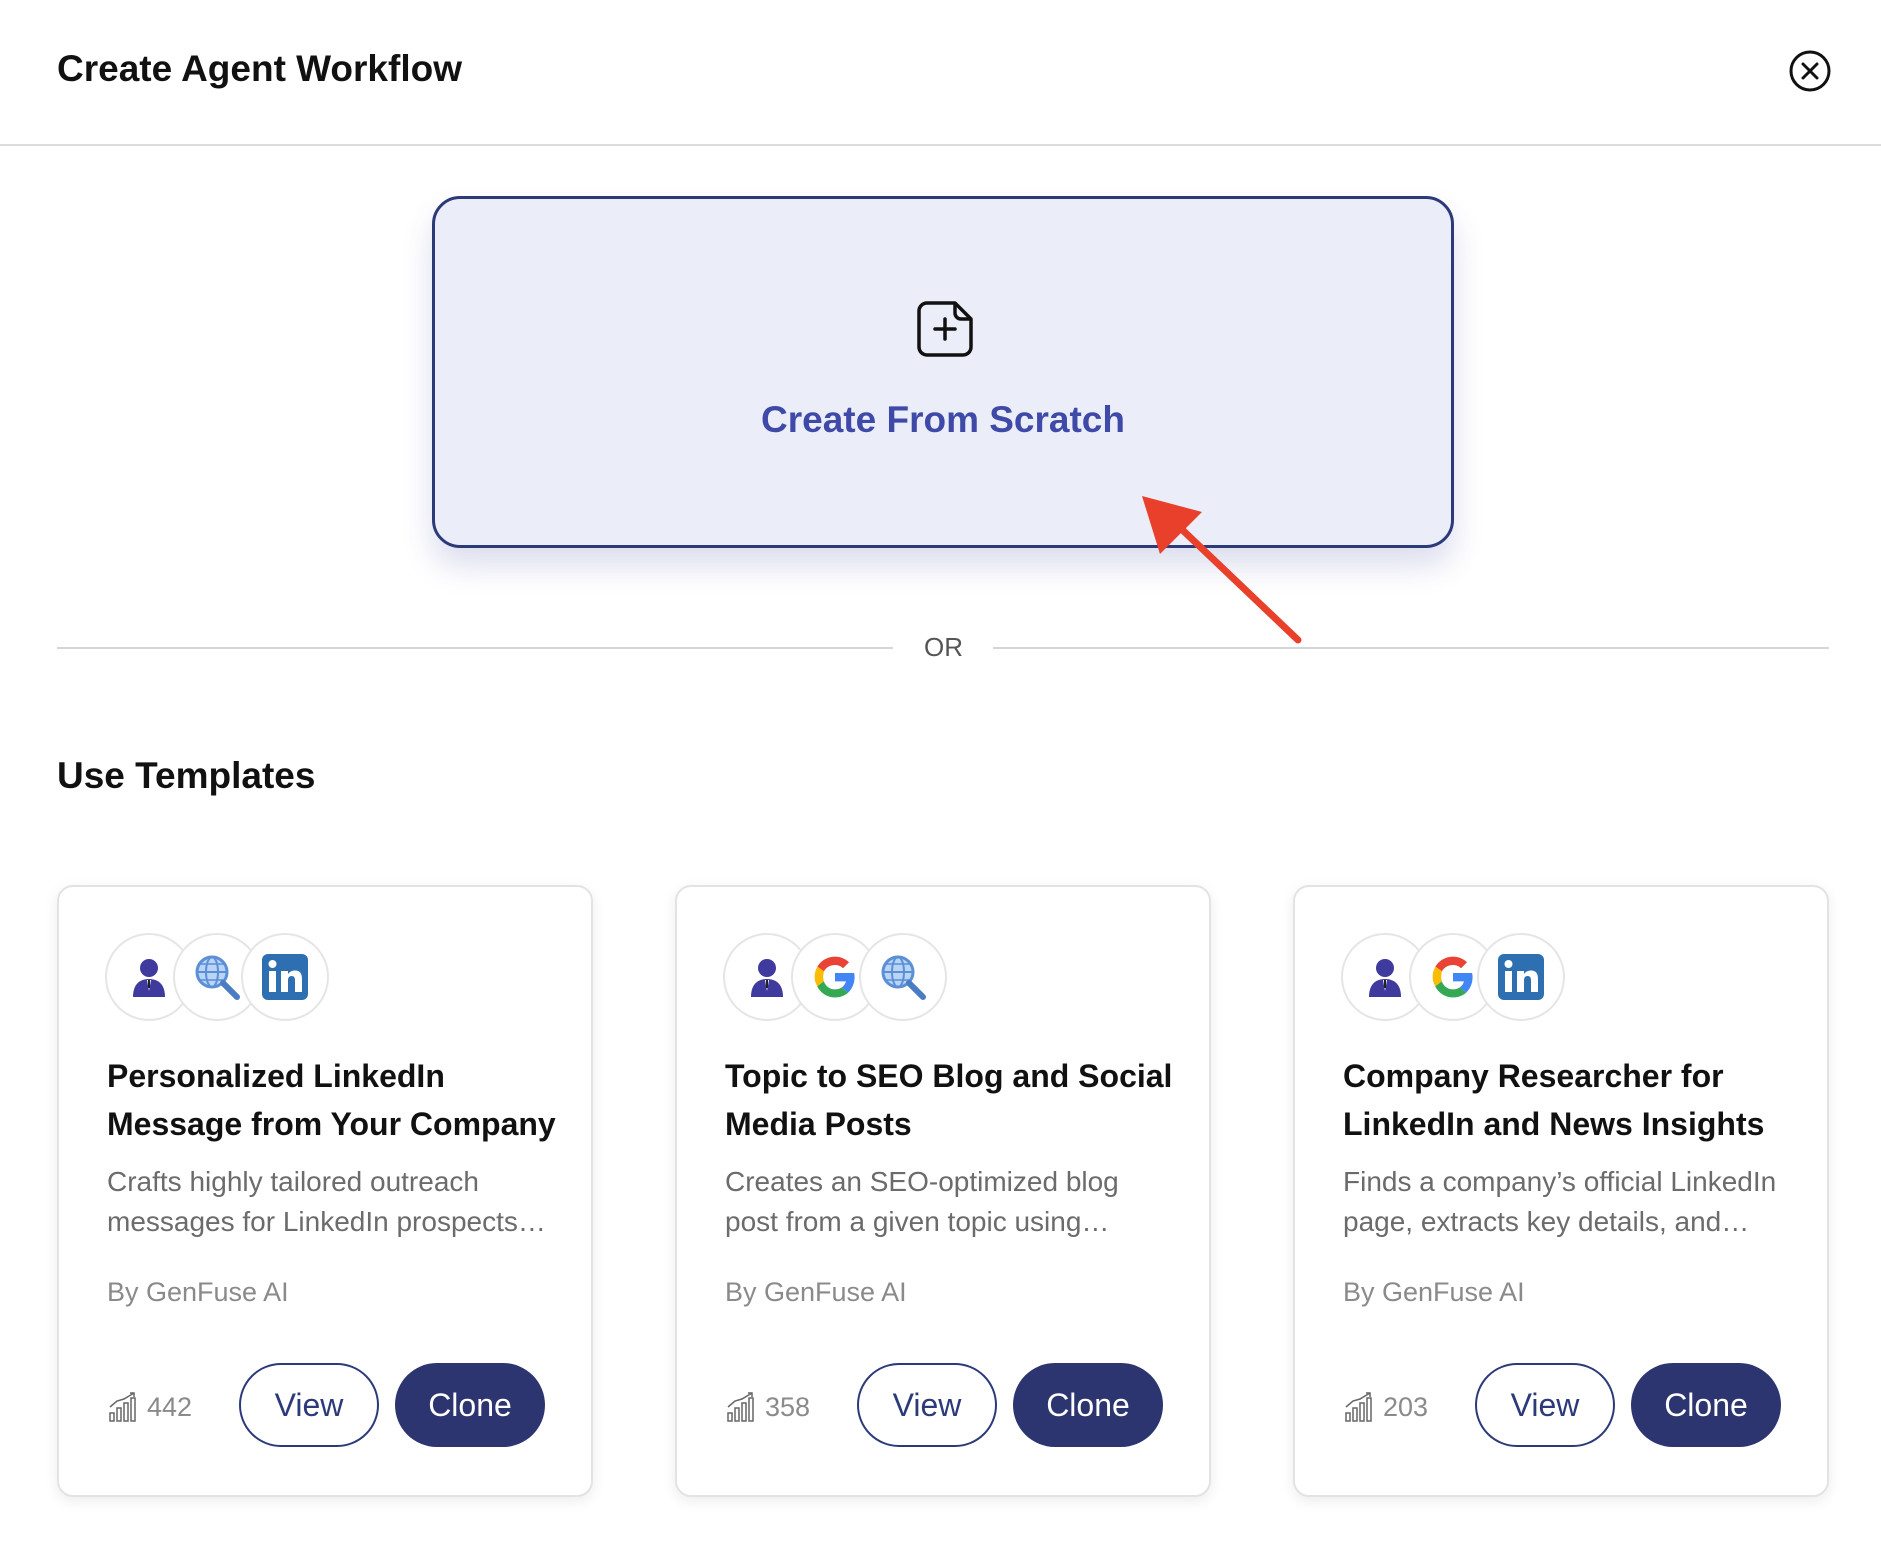 The width and height of the screenshot is (1881, 1544). What do you see at coordinates (943, 419) in the screenshot?
I see `create-from-scratch-label: Create From Scratch` at bounding box center [943, 419].